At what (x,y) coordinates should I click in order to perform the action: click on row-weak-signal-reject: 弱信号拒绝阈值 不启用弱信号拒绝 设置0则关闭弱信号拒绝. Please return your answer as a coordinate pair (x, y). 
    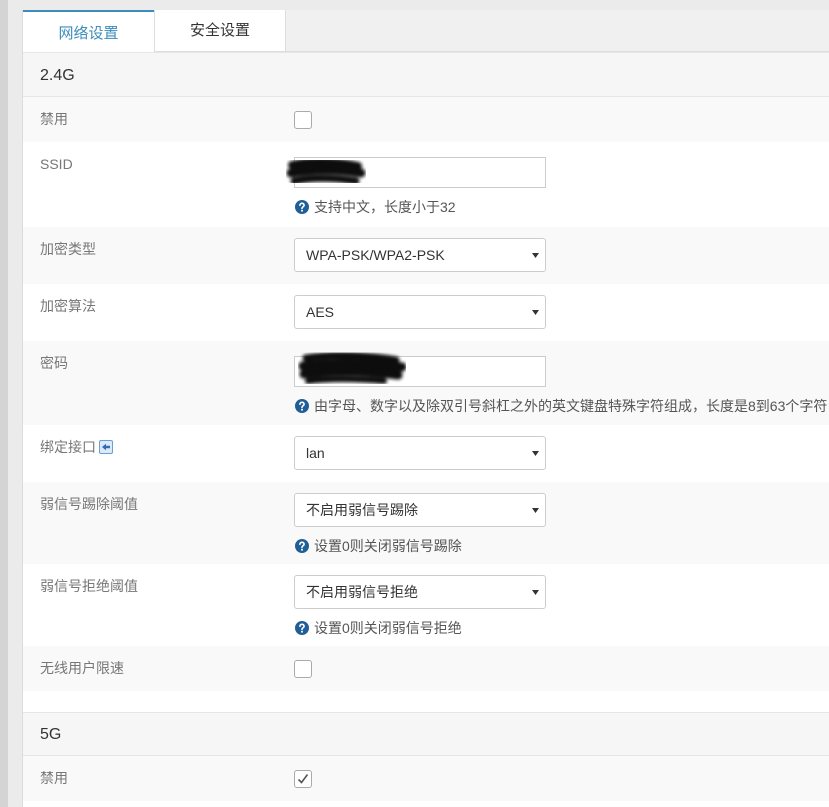
    Looking at the image, I should click on (426, 605).